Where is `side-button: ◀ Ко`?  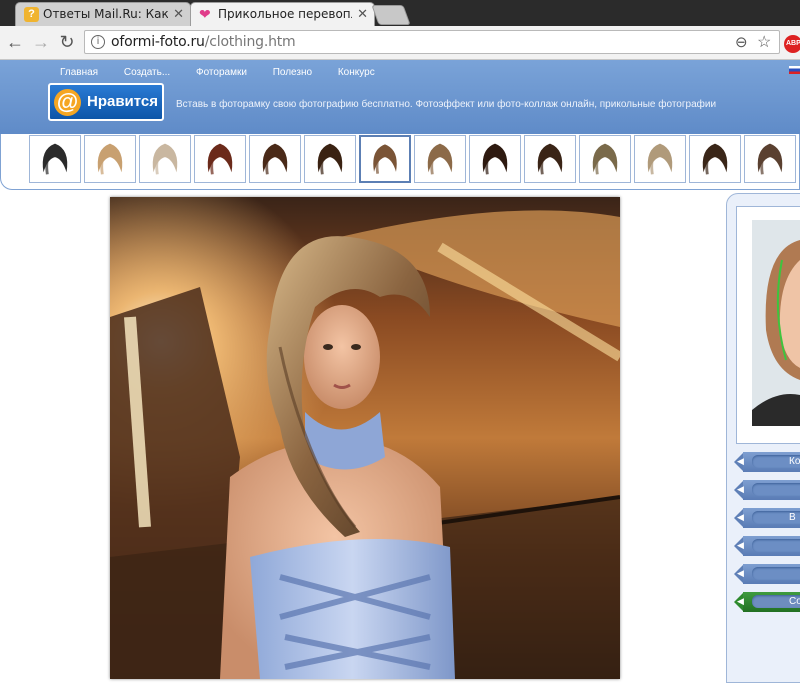 side-button: ◀ Ко is located at coordinates (767, 462).